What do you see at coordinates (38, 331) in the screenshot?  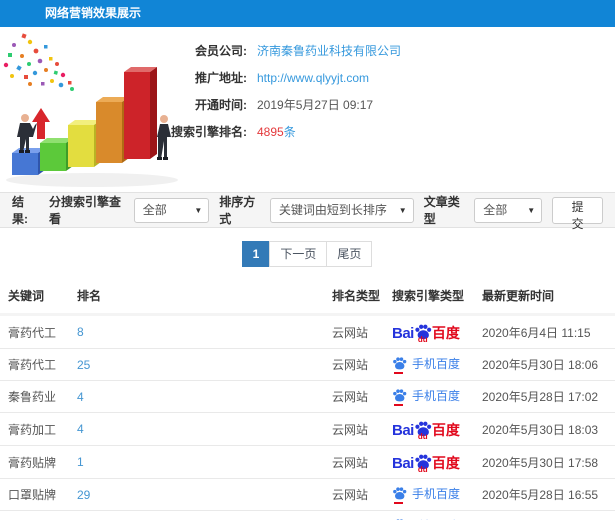 I see `keyword-cell: 膏药代工` at bounding box center [38, 331].